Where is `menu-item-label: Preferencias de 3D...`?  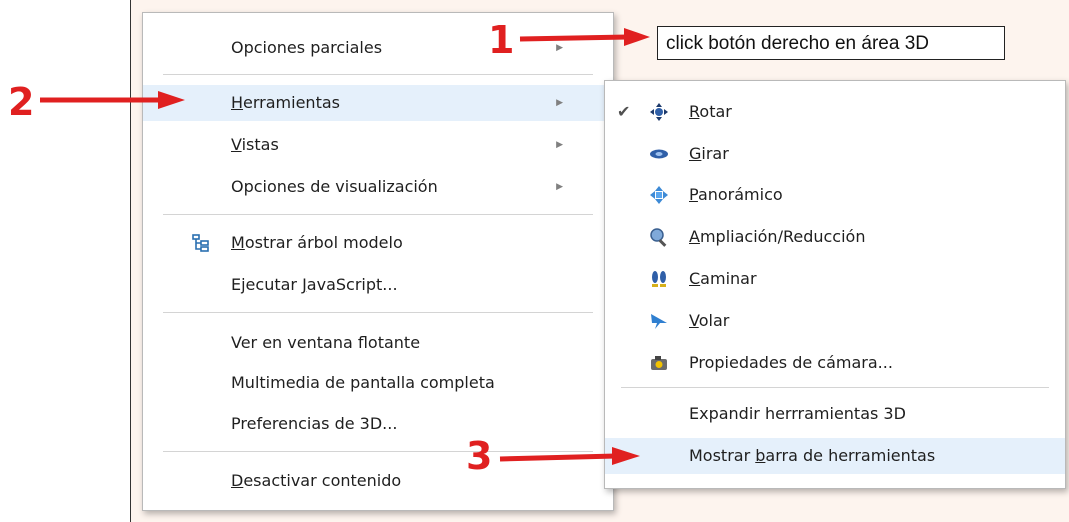
menu-item-label: Preferencias de 3D... is located at coordinates (314, 423).